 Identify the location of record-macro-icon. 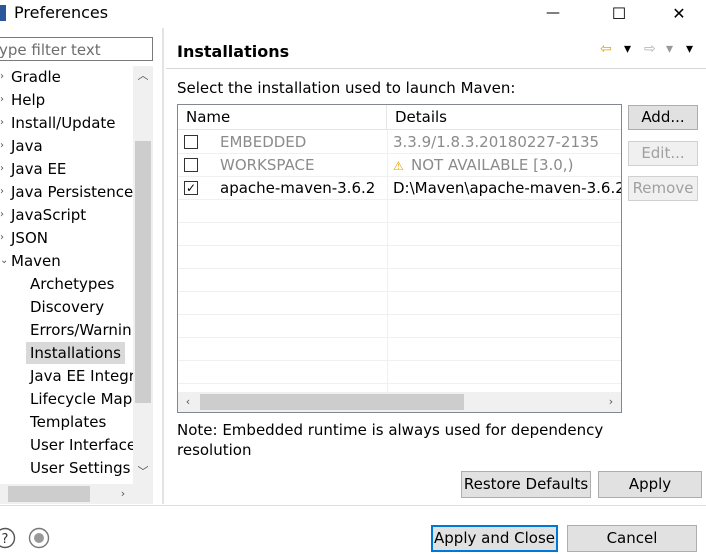
(39, 538).